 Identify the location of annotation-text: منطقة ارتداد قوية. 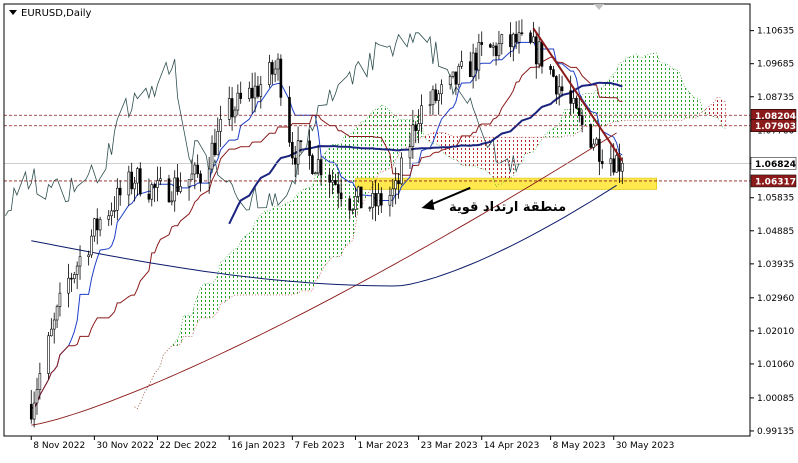
(507, 207).